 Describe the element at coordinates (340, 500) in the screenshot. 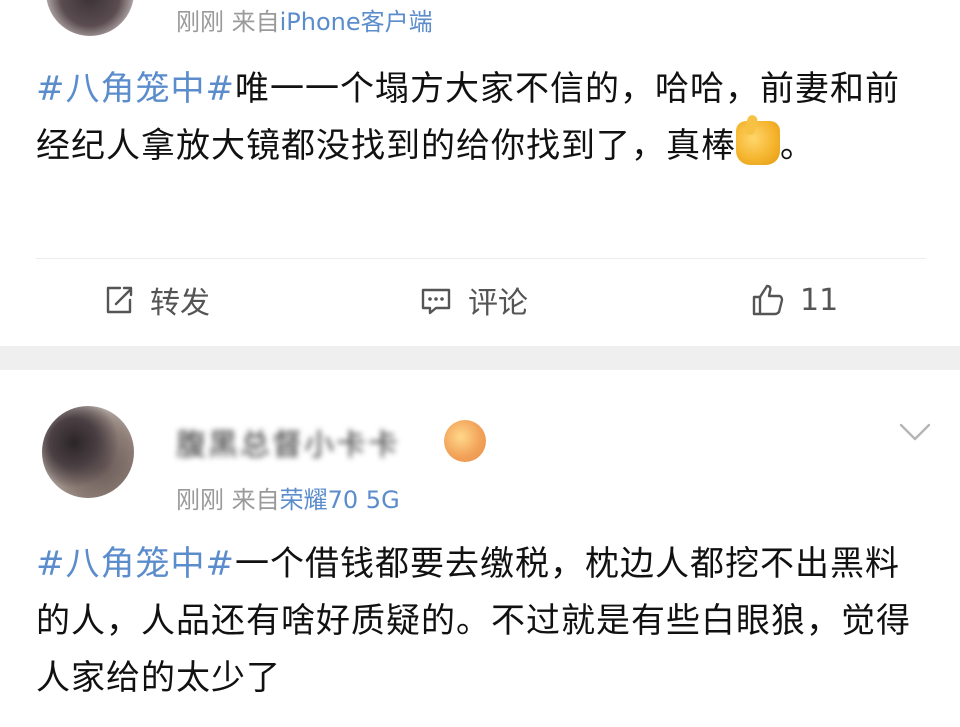

I see `post-source: 荣耀70 5G` at that location.